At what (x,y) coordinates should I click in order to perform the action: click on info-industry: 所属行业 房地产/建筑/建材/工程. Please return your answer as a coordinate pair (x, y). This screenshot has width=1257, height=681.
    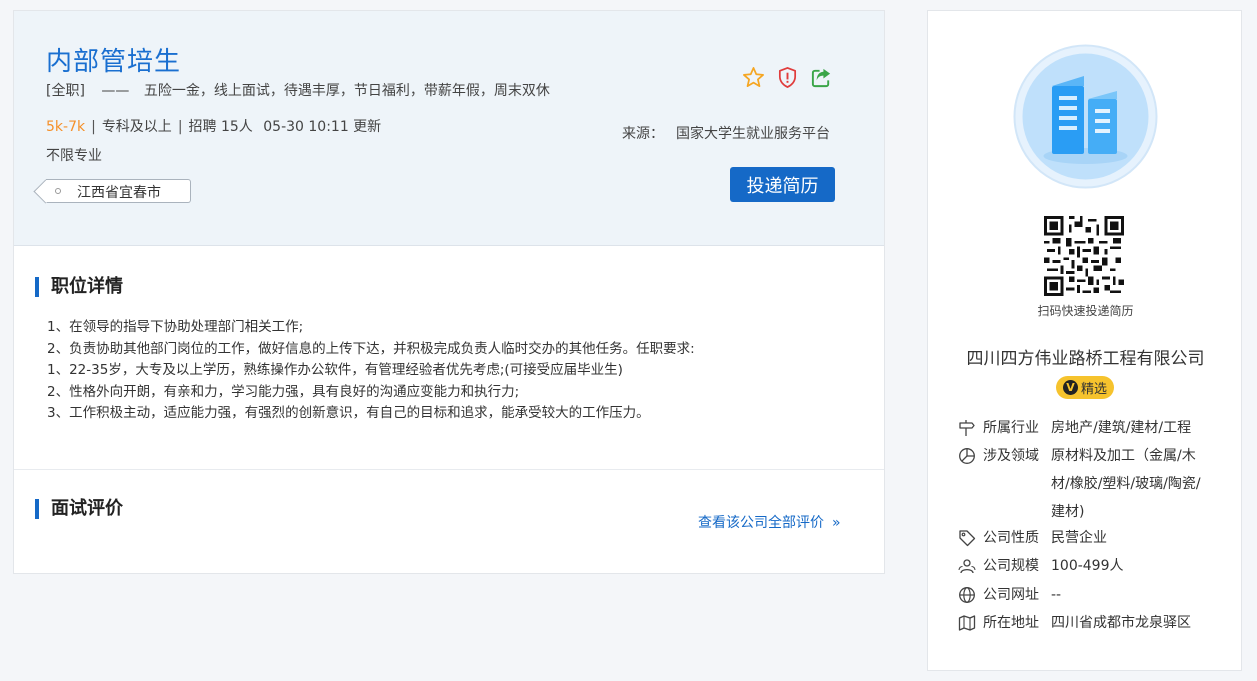
    Looking at the image, I should click on (1088, 428).